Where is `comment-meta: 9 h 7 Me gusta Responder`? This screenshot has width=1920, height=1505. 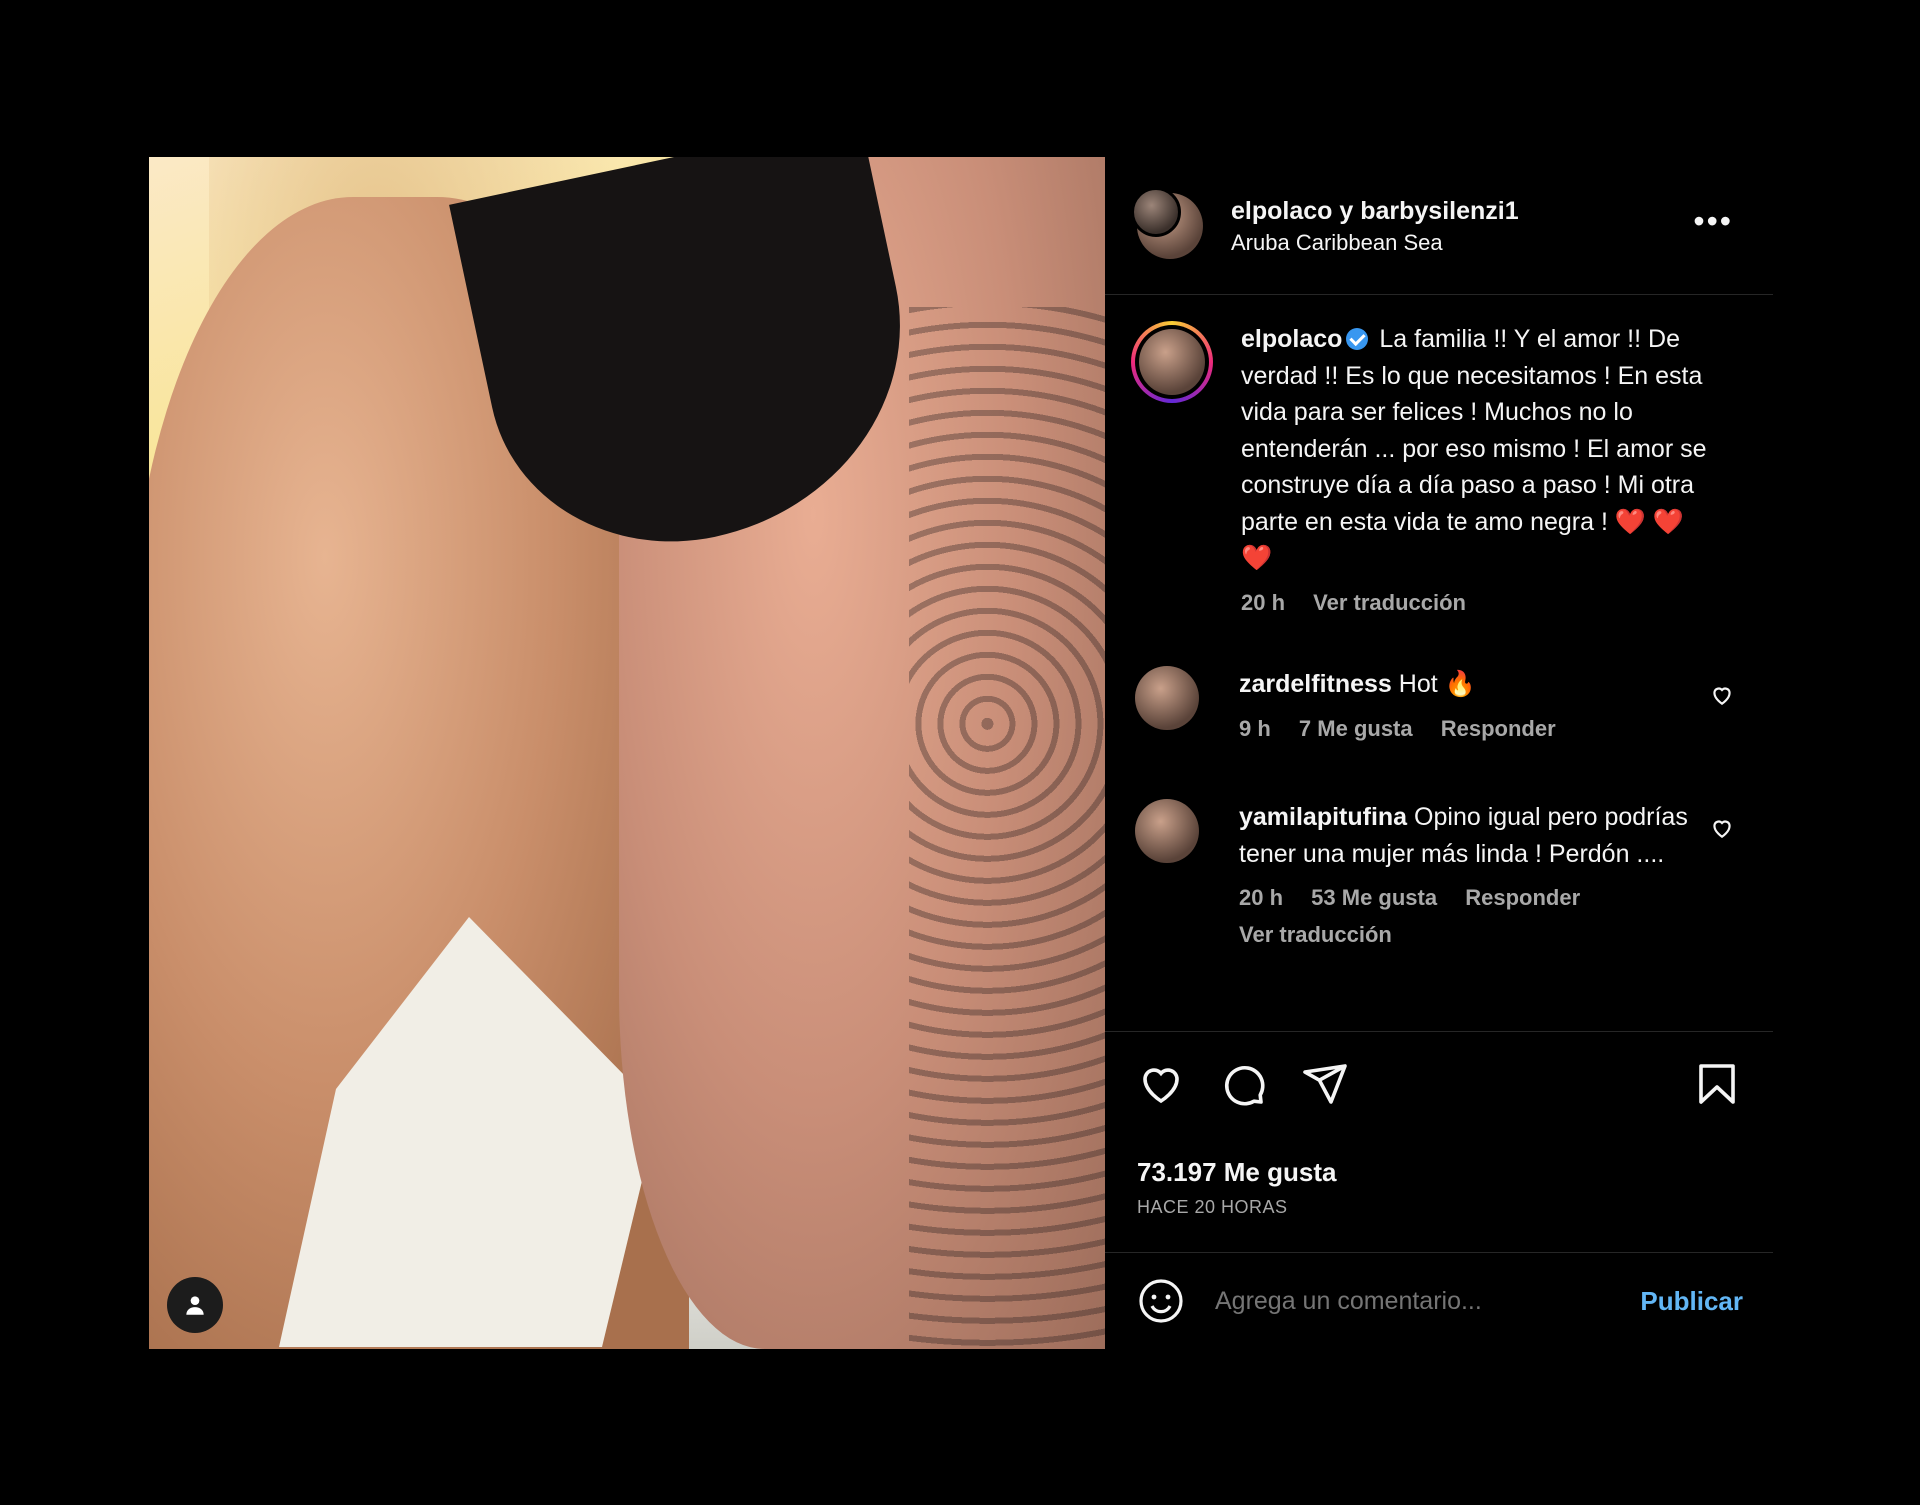
comment-meta: 9 h 7 Me gusta Responder is located at coordinates (1464, 729).